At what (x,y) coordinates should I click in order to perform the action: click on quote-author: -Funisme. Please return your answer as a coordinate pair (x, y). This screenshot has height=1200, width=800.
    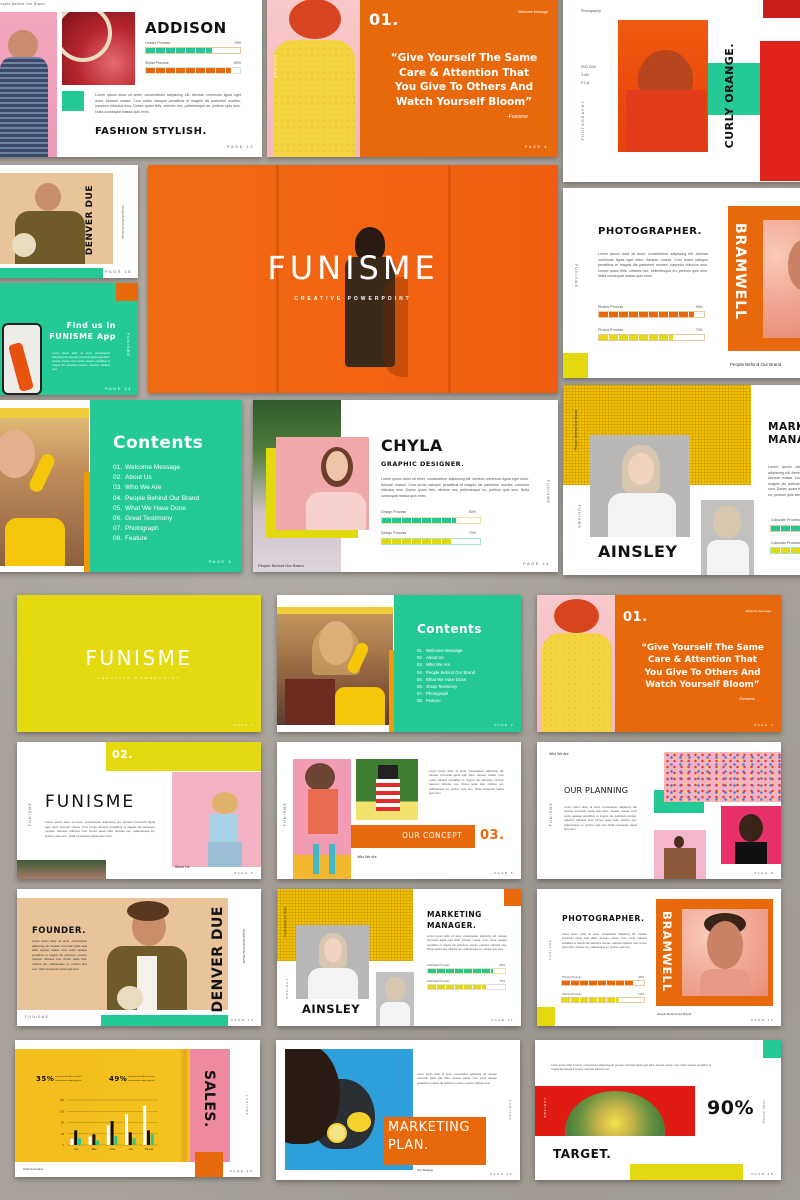
    Looking at the image, I should click on (517, 117).